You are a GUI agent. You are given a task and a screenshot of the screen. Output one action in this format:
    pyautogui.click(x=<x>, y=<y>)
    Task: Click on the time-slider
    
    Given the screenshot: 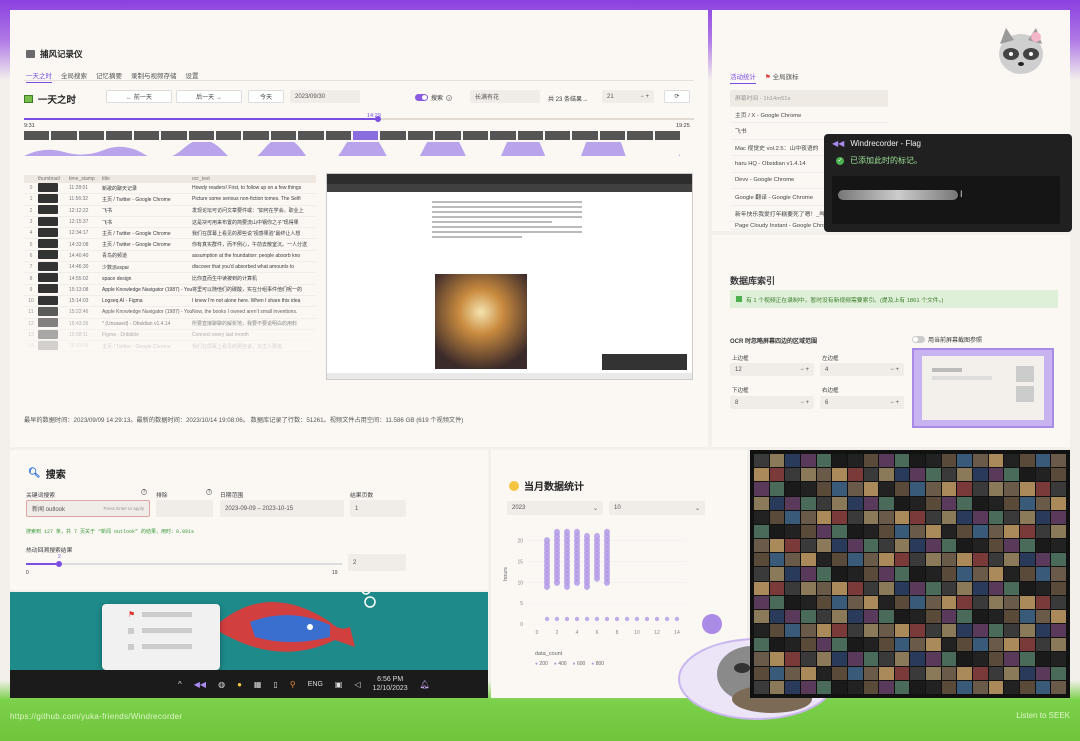 What is the action you would take?
    pyautogui.click(x=359, y=119)
    